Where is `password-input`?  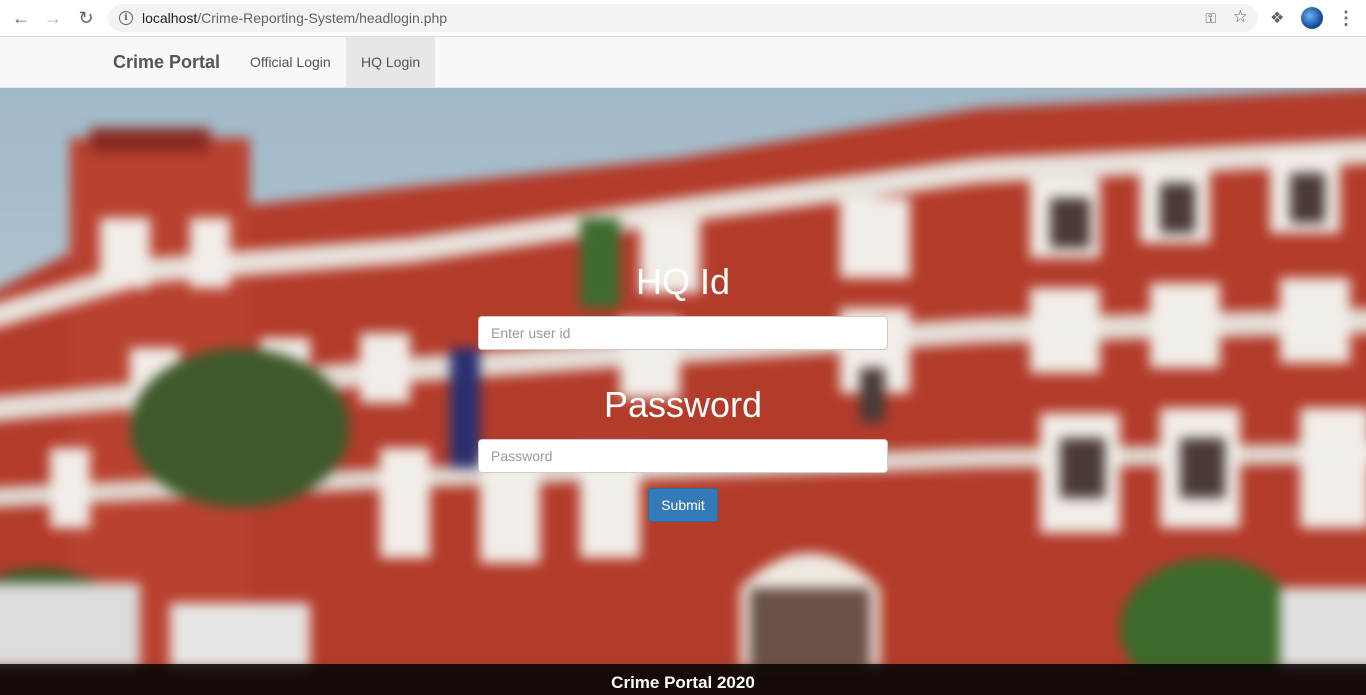
password-input is located at coordinates (683, 456).